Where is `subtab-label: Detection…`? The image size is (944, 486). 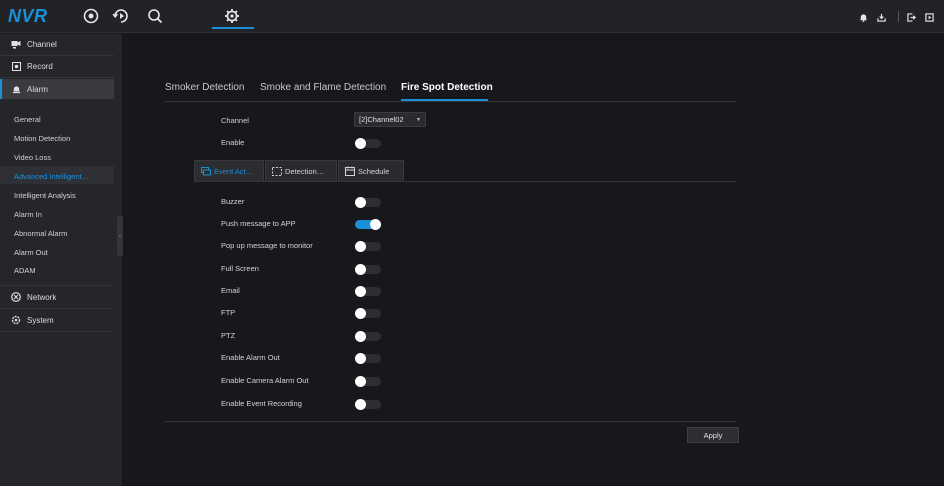 subtab-label: Detection… is located at coordinates (305, 171).